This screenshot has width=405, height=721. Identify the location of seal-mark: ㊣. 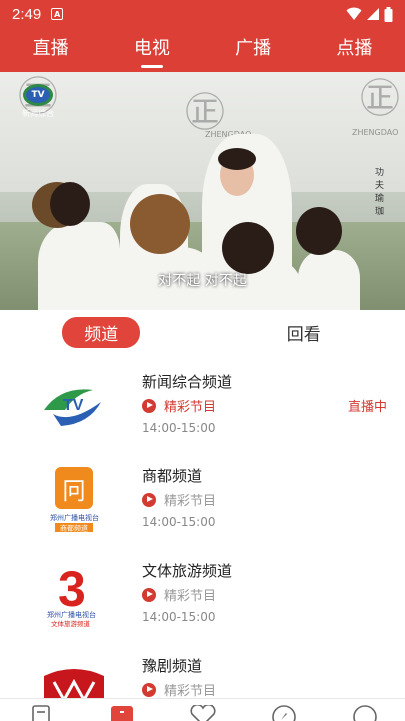
(380, 98).